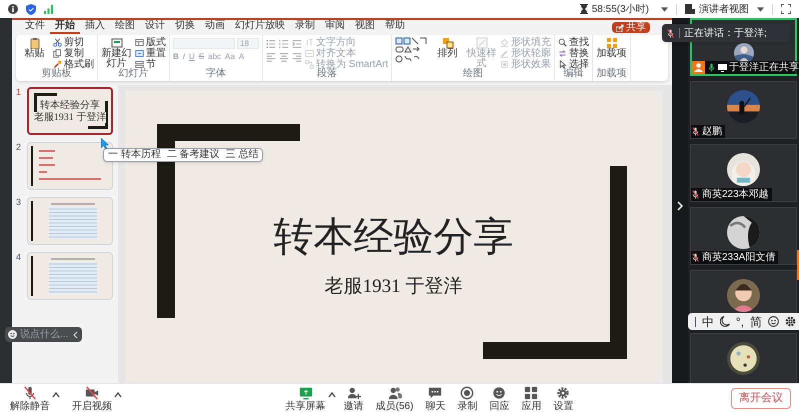 The image size is (799, 413). Describe the element at coordinates (574, 42) in the screenshot. I see `ribbon-button: 查找` at that location.